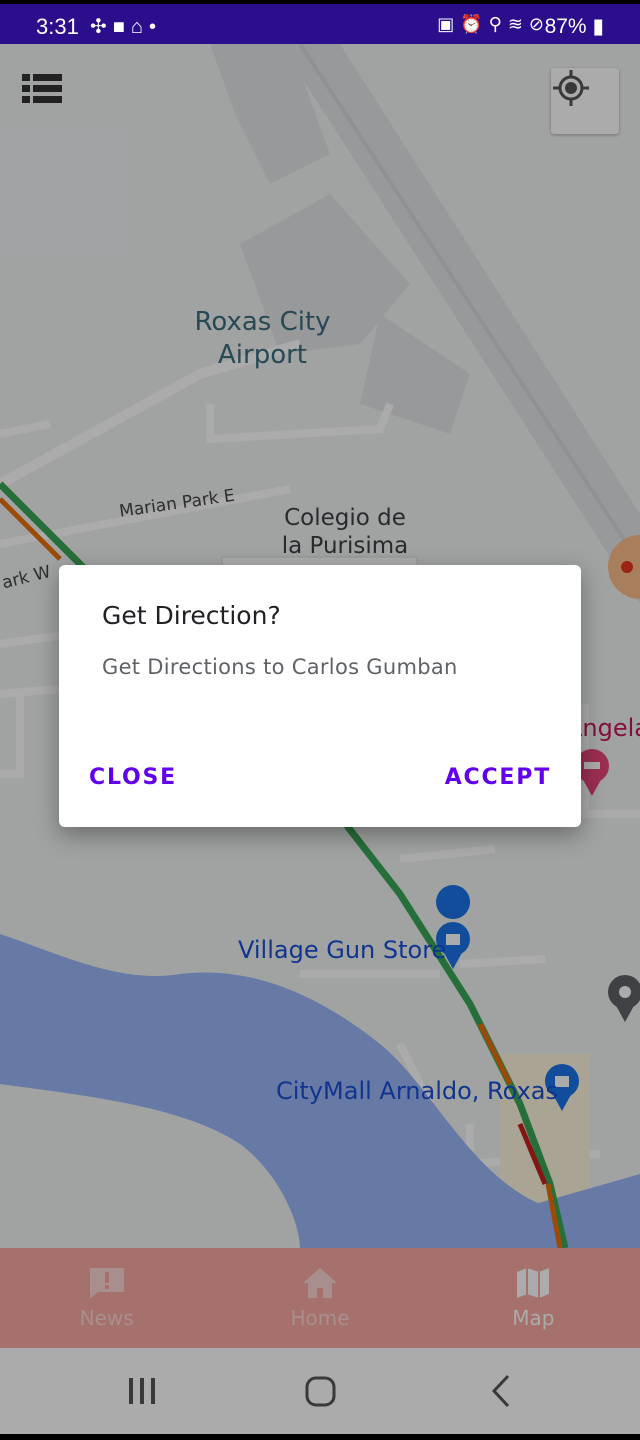 Image resolution: width=640 pixels, height=1440 pixels. I want to click on wifi-icon: ≋, so click(518, 24).